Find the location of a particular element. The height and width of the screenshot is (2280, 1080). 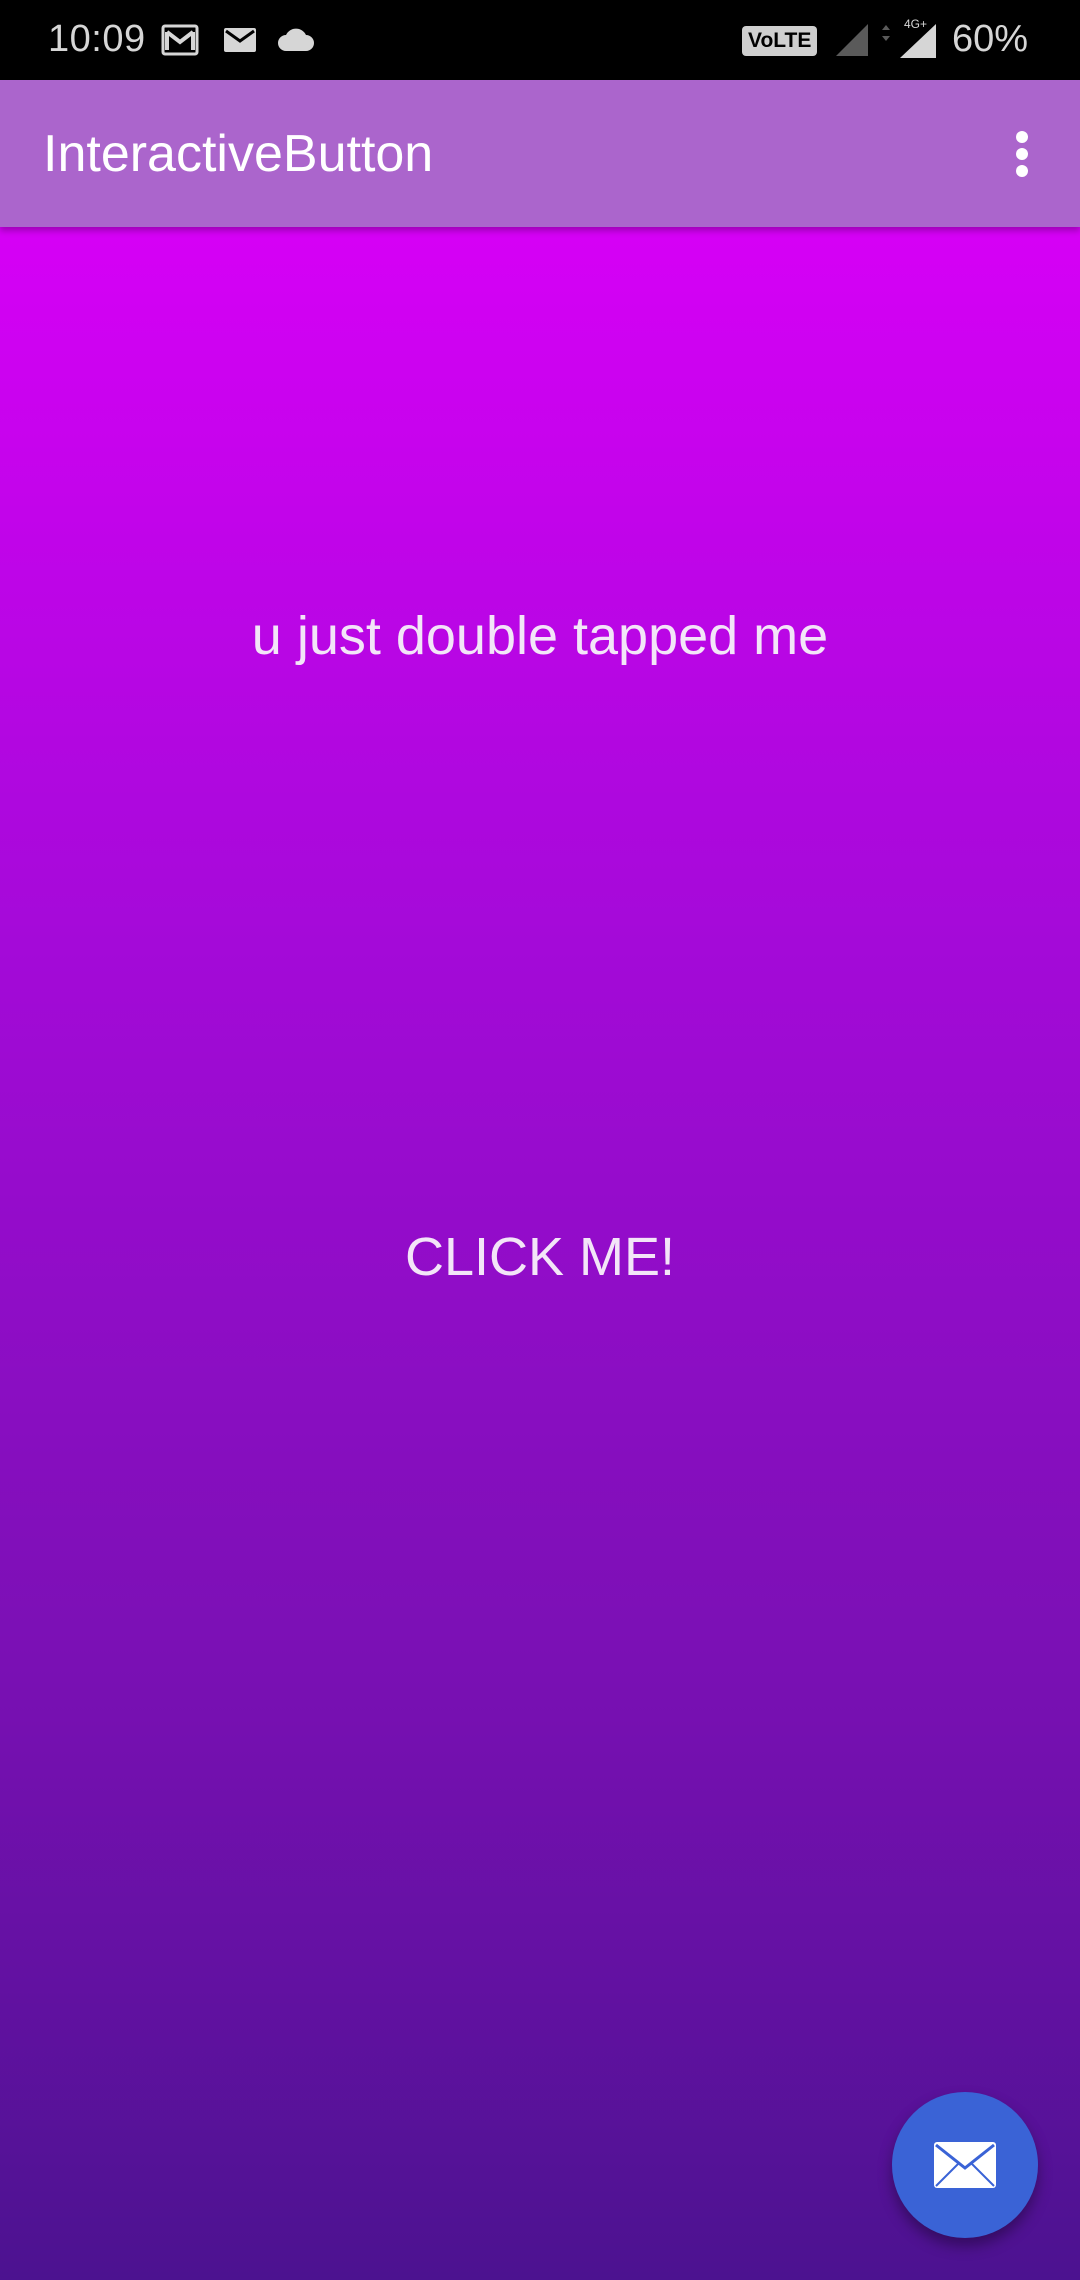

mail-icon is located at coordinates (240, 40).